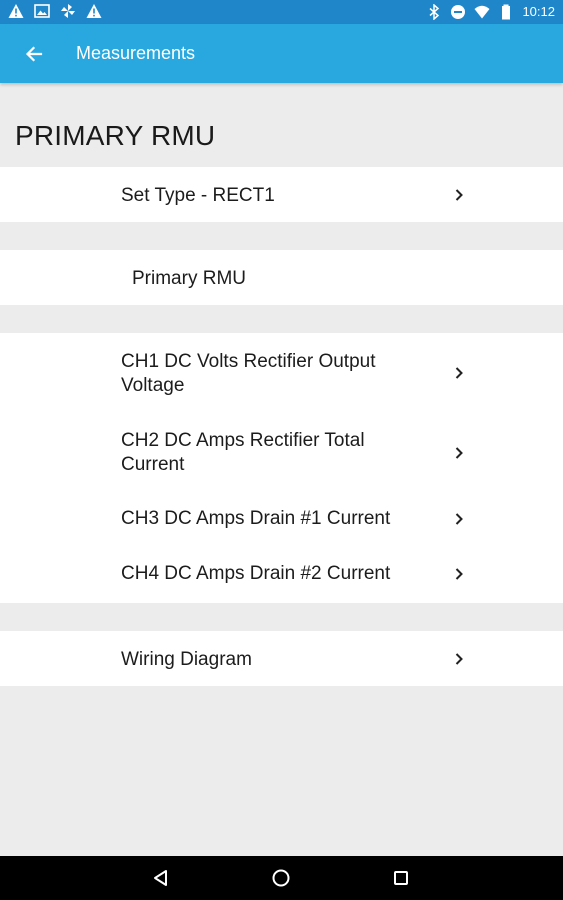 The width and height of the screenshot is (563, 900). I want to click on channel-label: CH4 DC Amps Drain #2 Current, so click(256, 573).